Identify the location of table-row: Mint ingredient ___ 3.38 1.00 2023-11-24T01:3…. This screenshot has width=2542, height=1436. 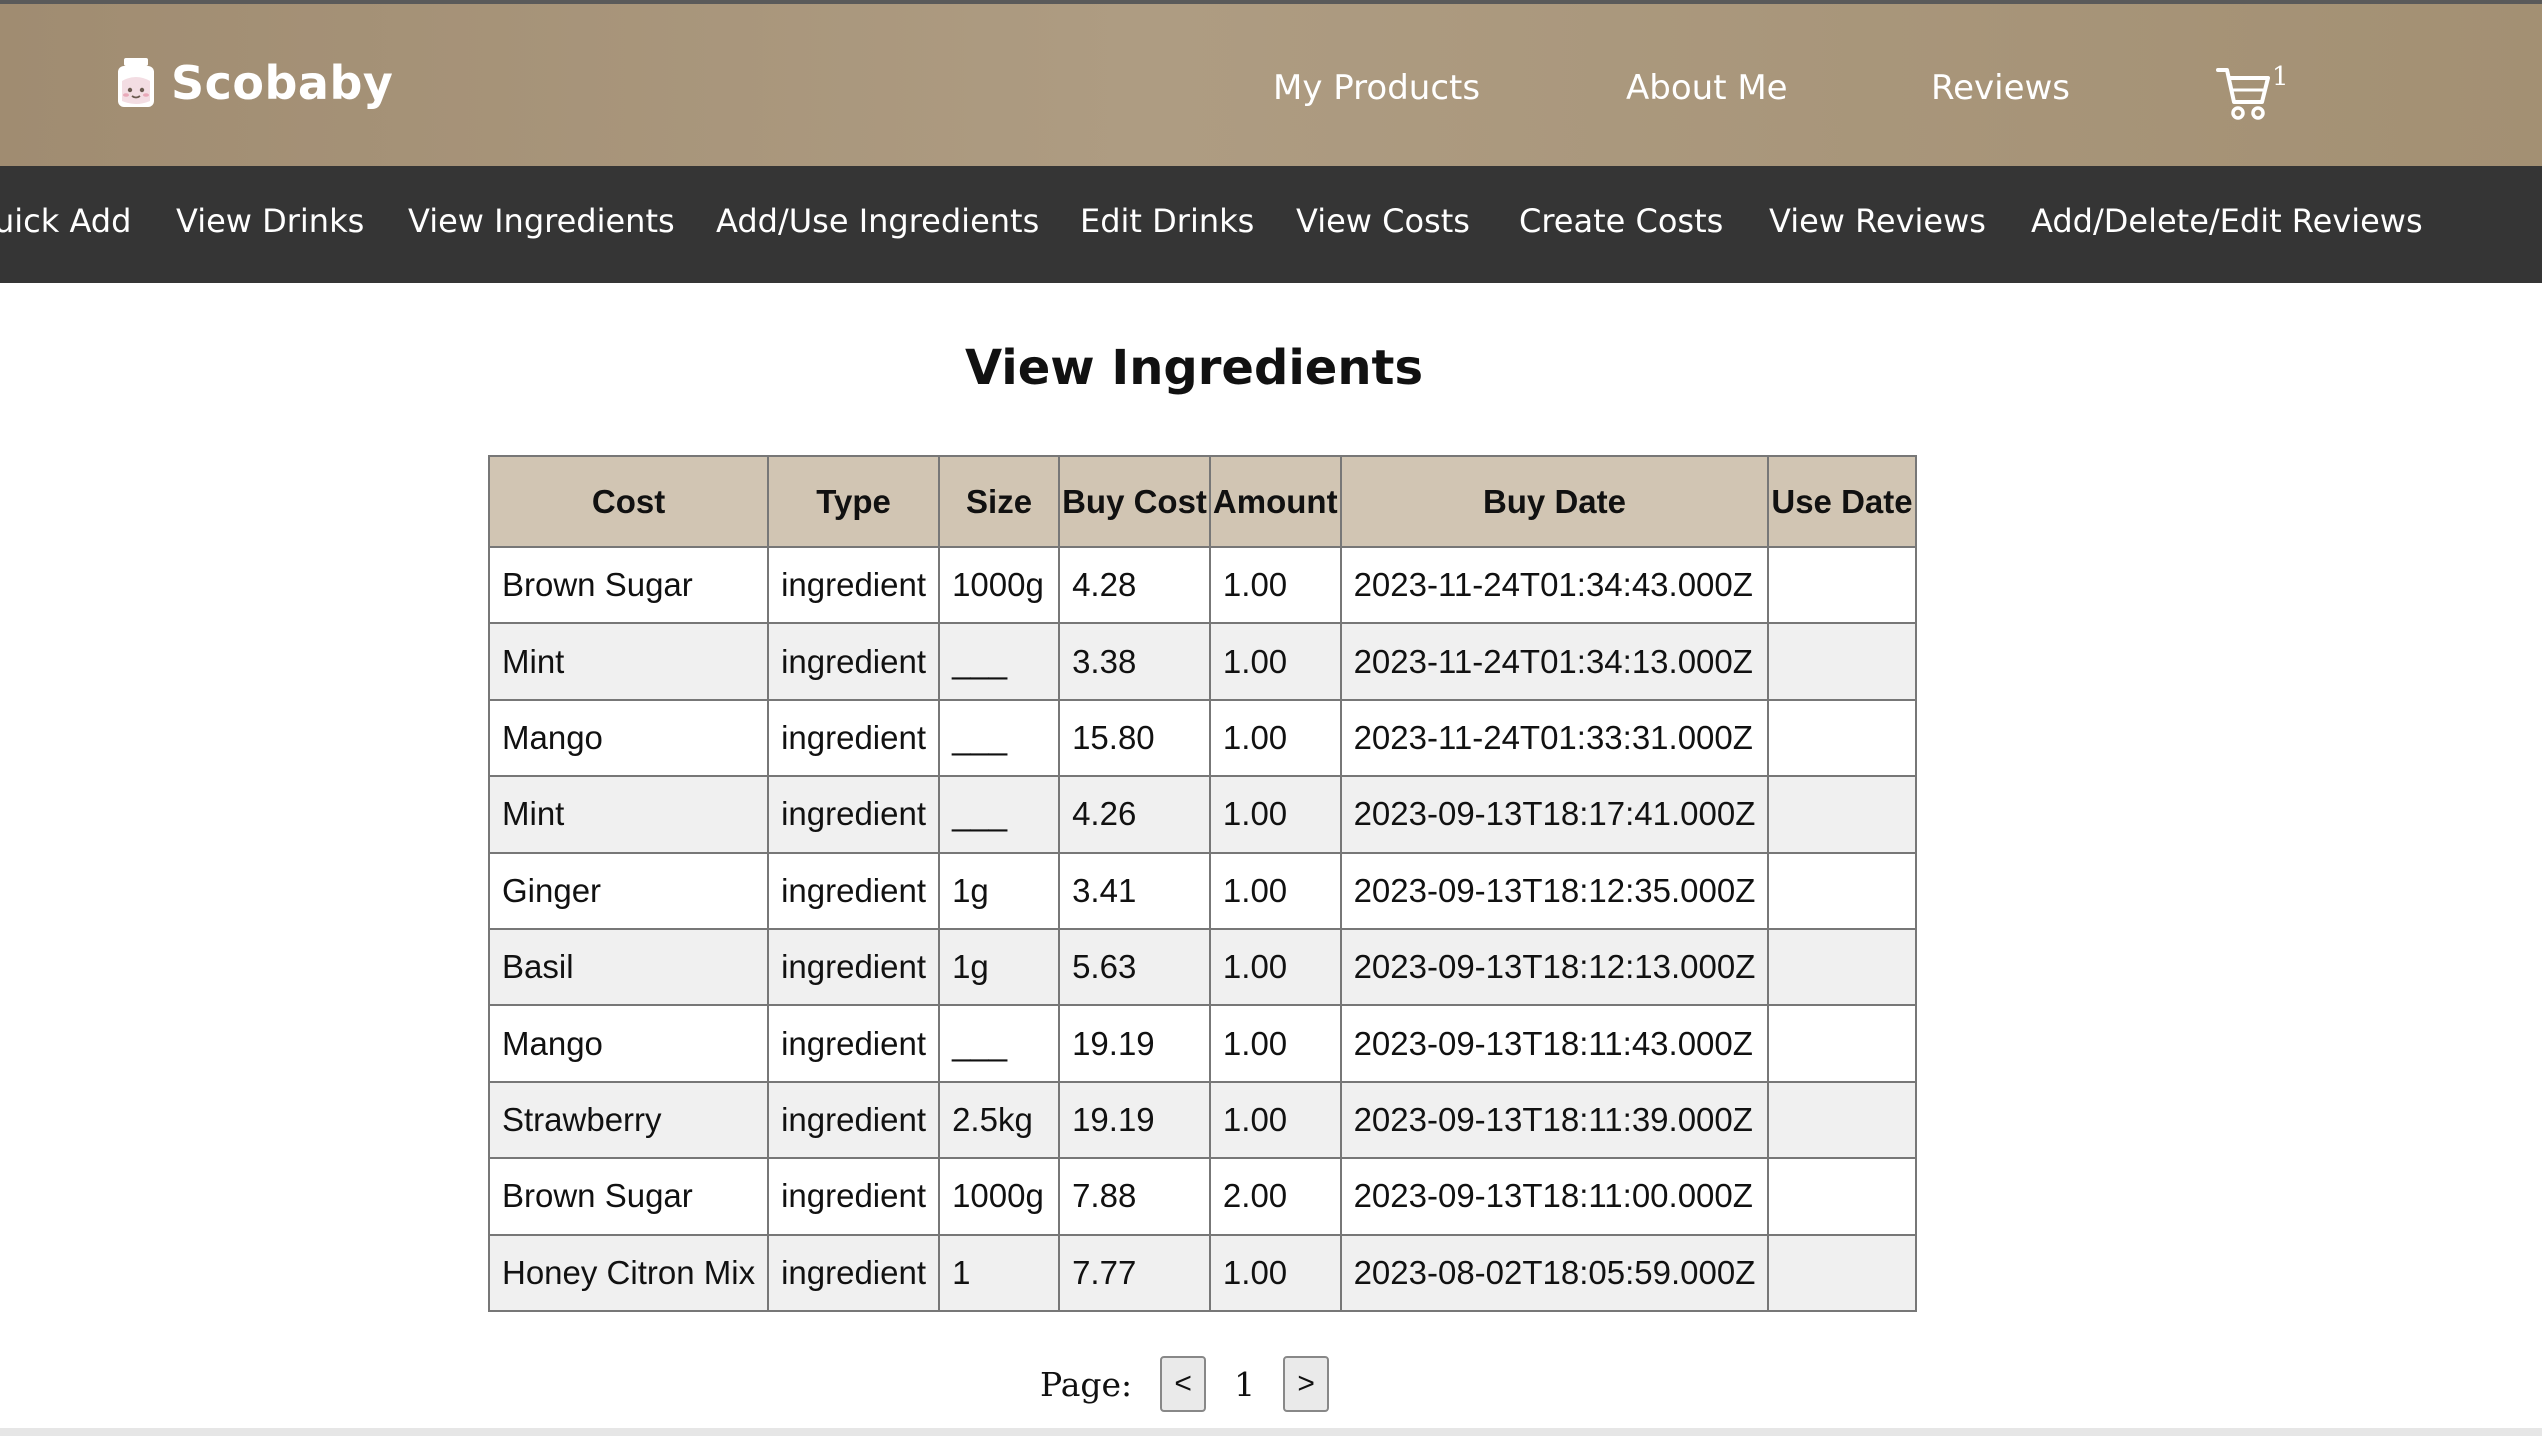
(1202, 661).